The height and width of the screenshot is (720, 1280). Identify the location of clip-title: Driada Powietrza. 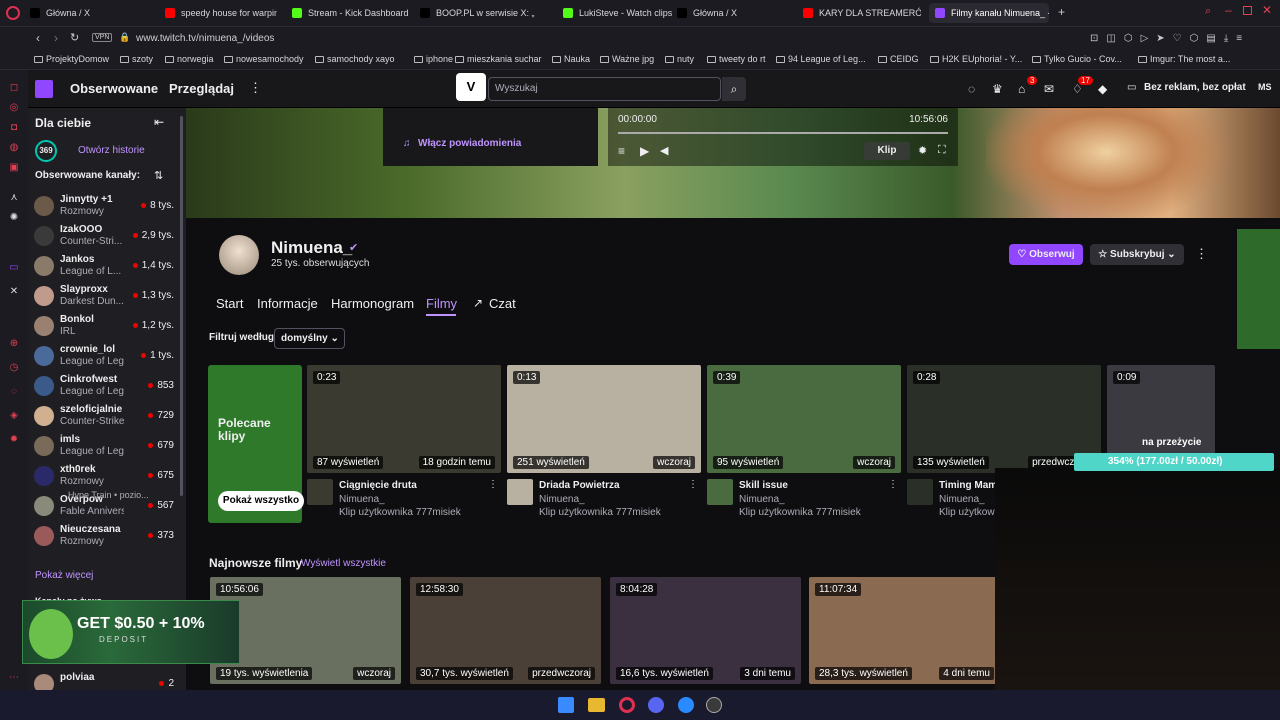
(579, 485).